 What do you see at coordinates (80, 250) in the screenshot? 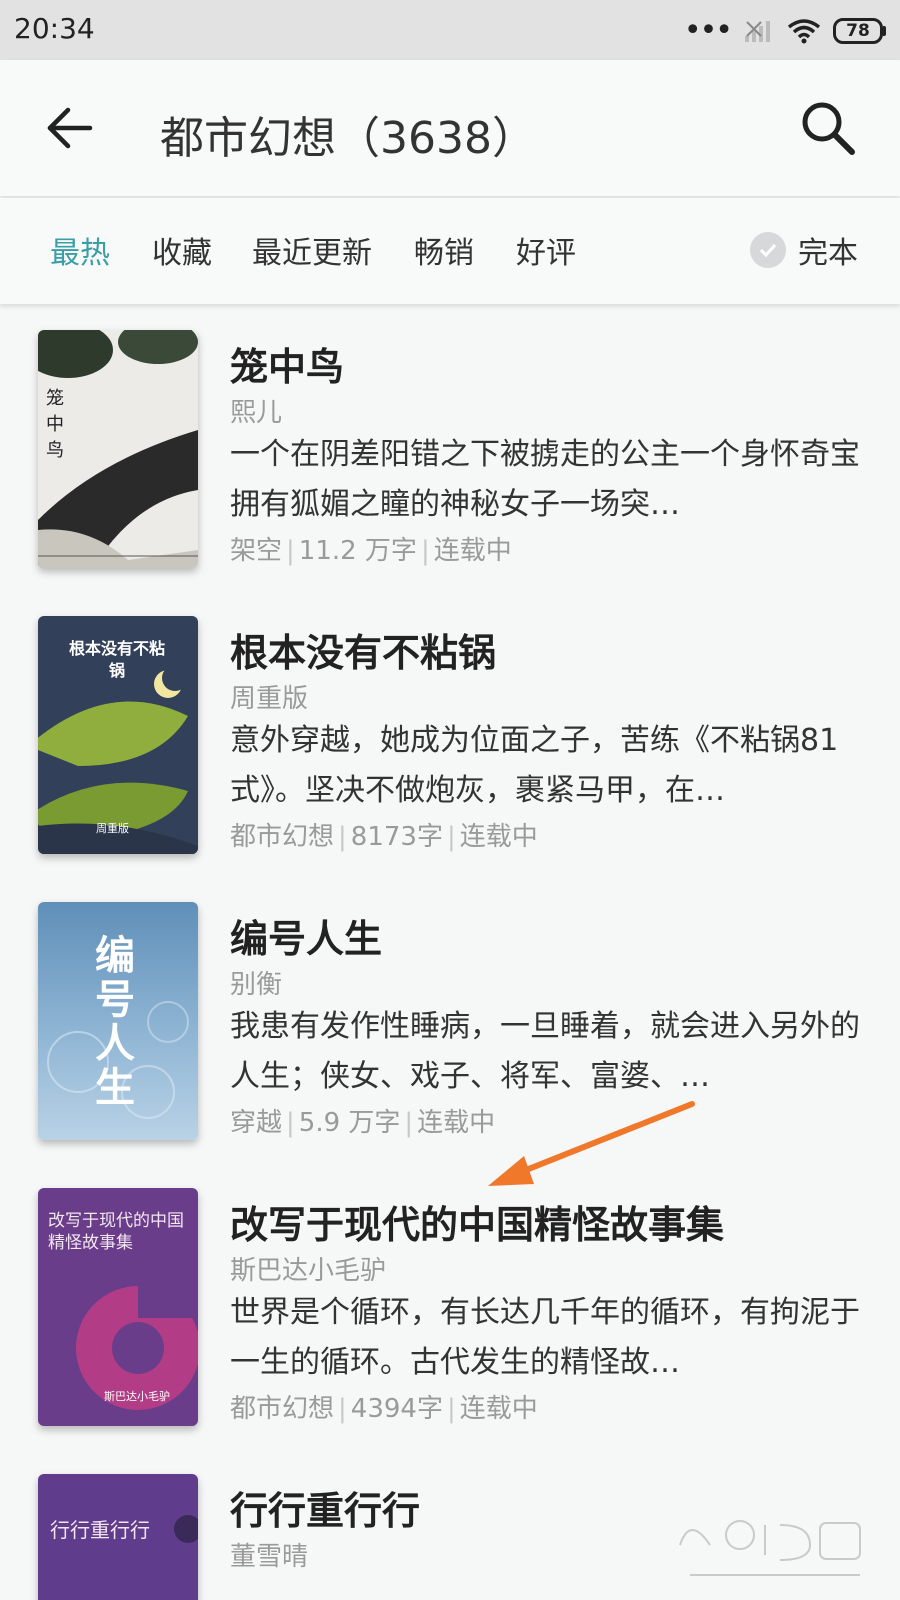
I see `tab-hottest: 最热` at bounding box center [80, 250].